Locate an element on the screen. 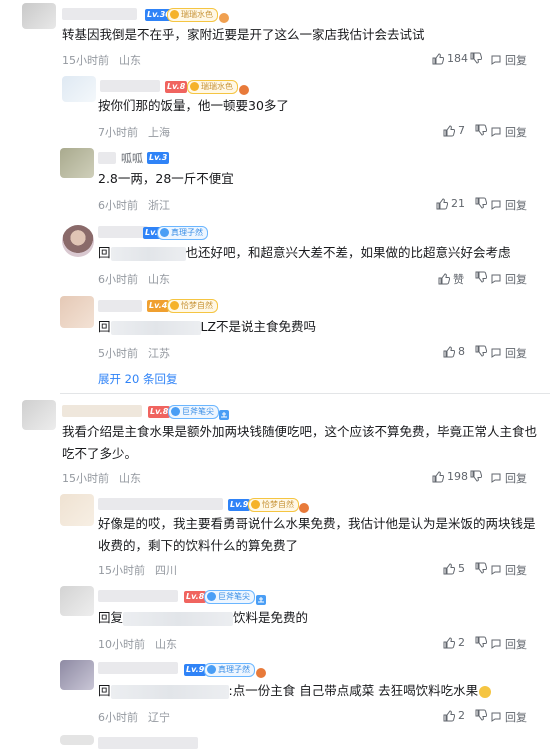  like-button: 184 is located at coordinates (450, 58).